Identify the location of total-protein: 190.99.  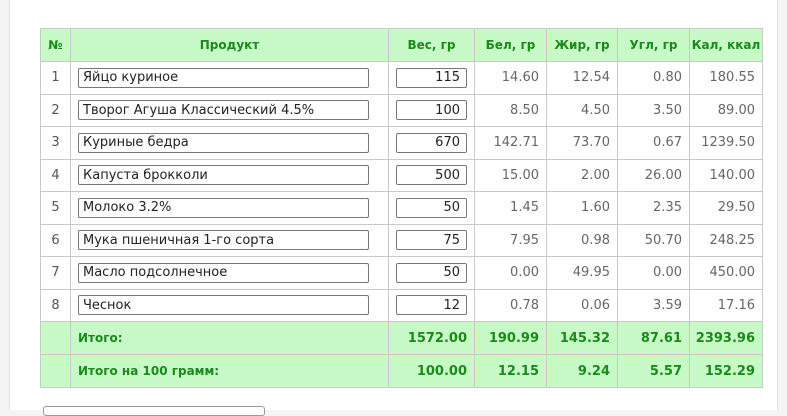
(510, 338).